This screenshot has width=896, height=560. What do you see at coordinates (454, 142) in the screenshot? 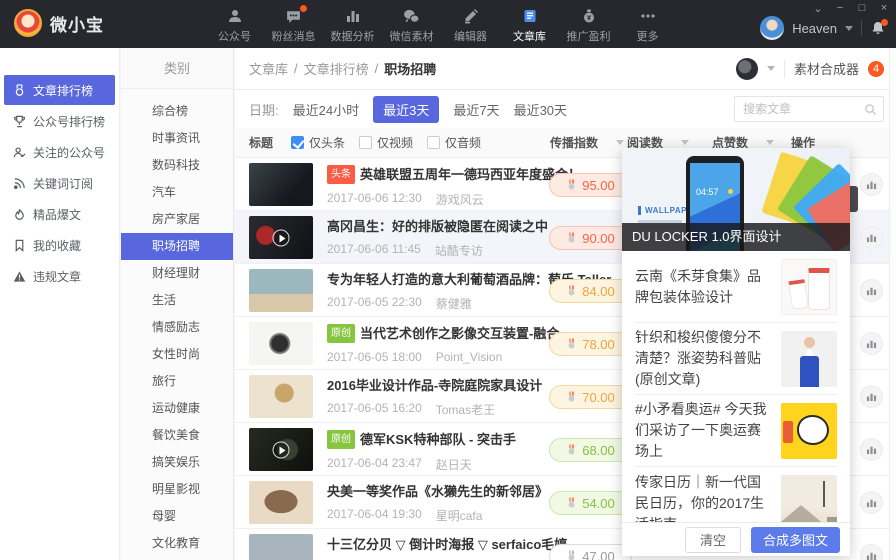
I see `checkbox-audio-only: 仅音频` at bounding box center [454, 142].